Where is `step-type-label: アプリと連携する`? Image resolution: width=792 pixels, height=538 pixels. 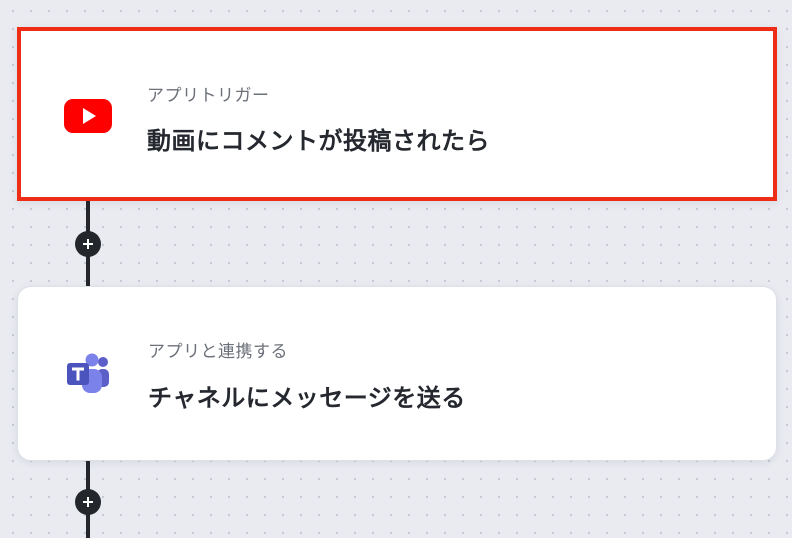
step-type-label: アプリと連携する is located at coordinates (218, 352).